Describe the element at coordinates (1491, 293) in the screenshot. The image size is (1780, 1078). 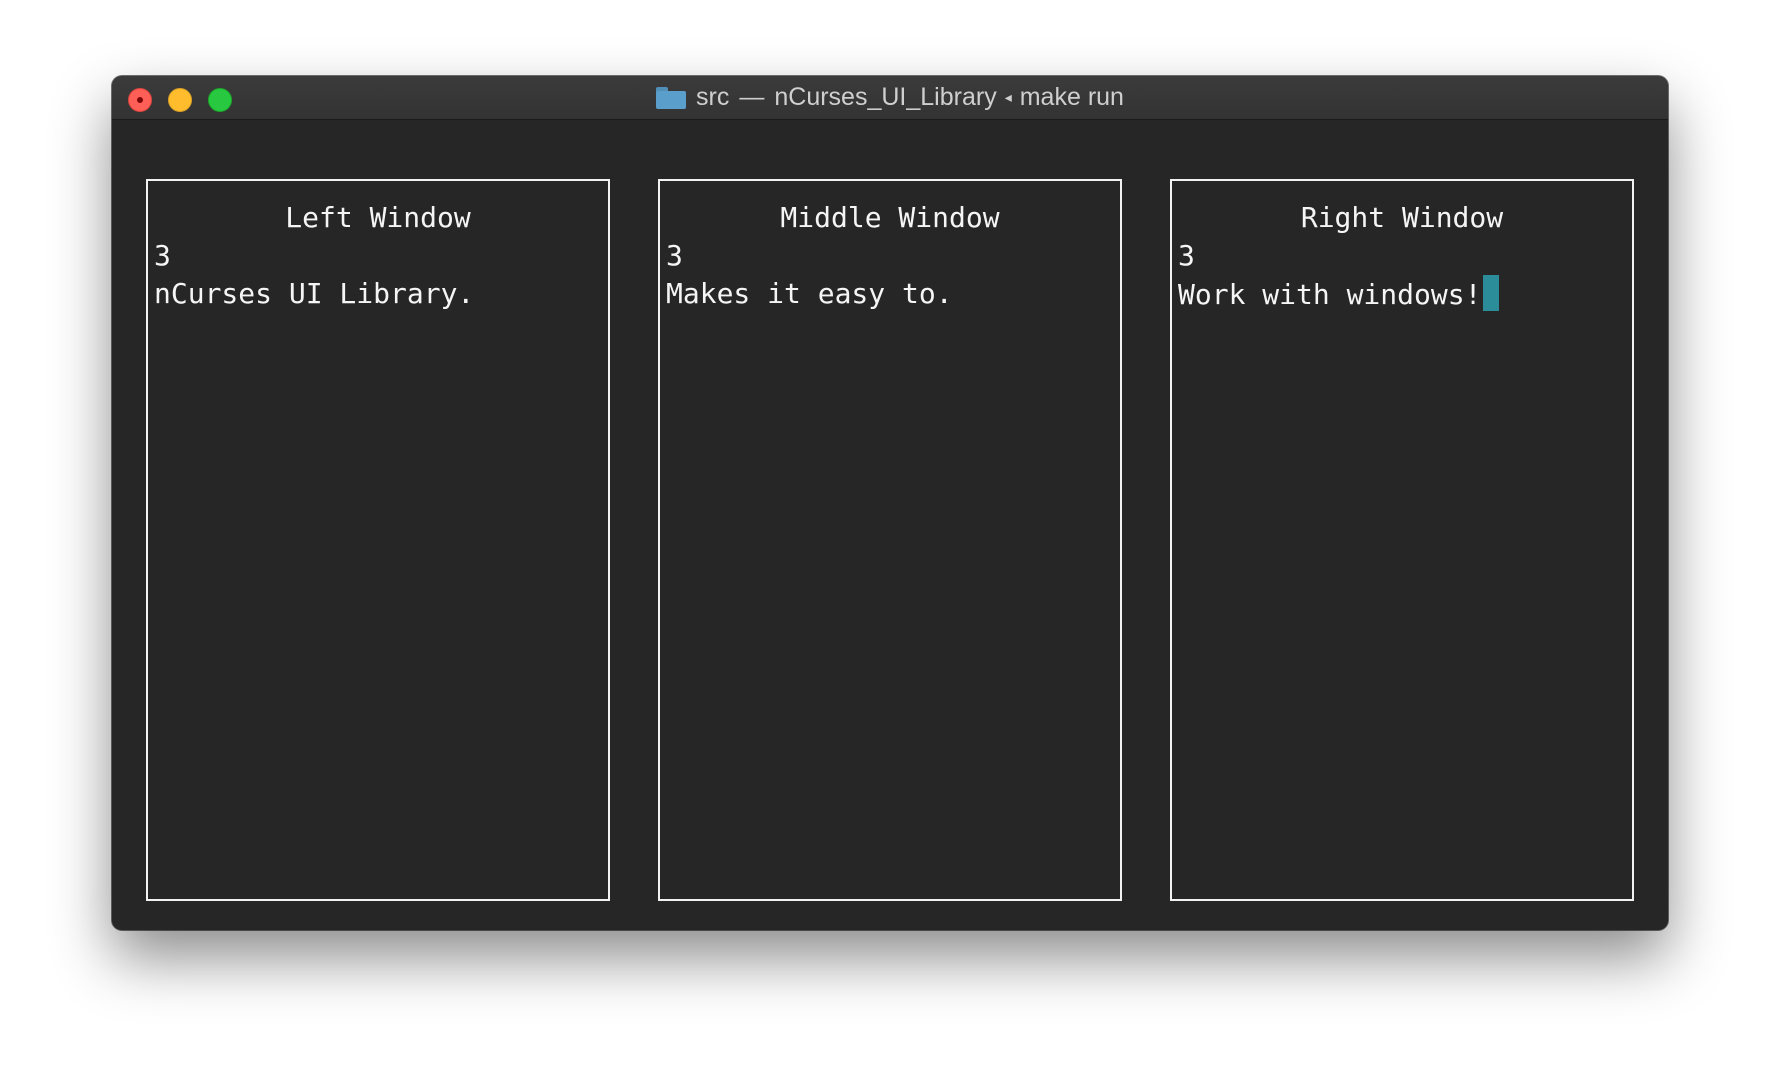
I see `terminal-cursor` at that location.